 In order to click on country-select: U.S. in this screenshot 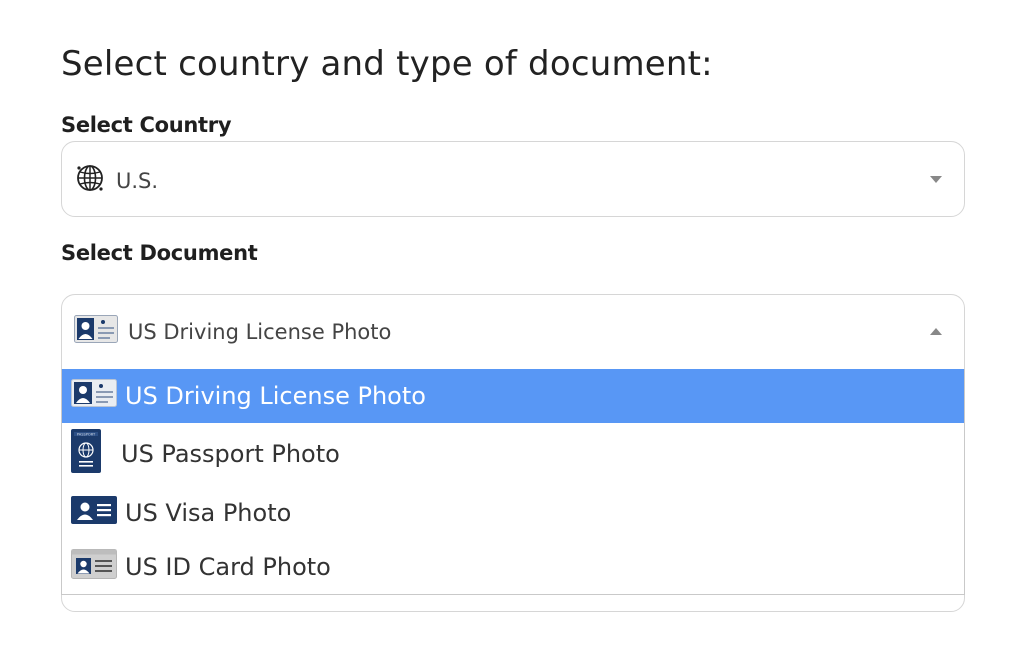, I will do `click(513, 179)`.